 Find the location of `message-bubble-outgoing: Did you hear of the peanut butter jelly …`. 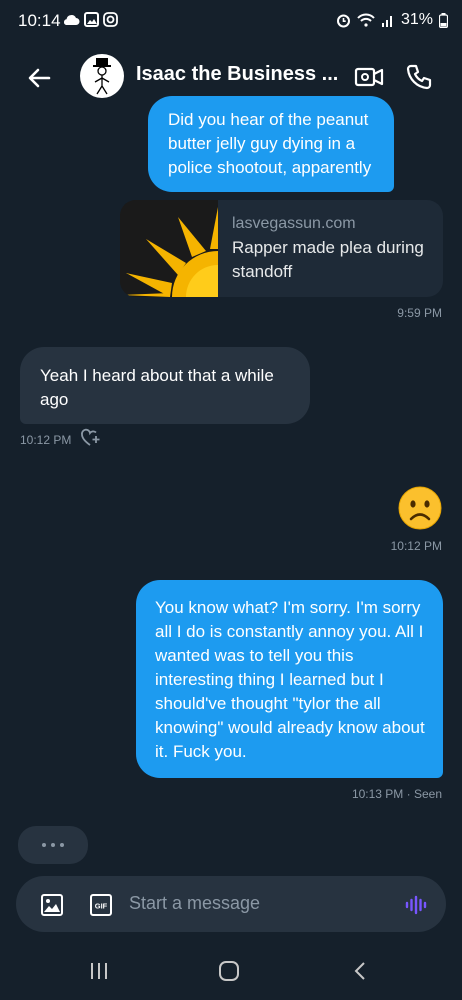

message-bubble-outgoing: Did you hear of the peanut butter jelly … is located at coordinates (271, 144).